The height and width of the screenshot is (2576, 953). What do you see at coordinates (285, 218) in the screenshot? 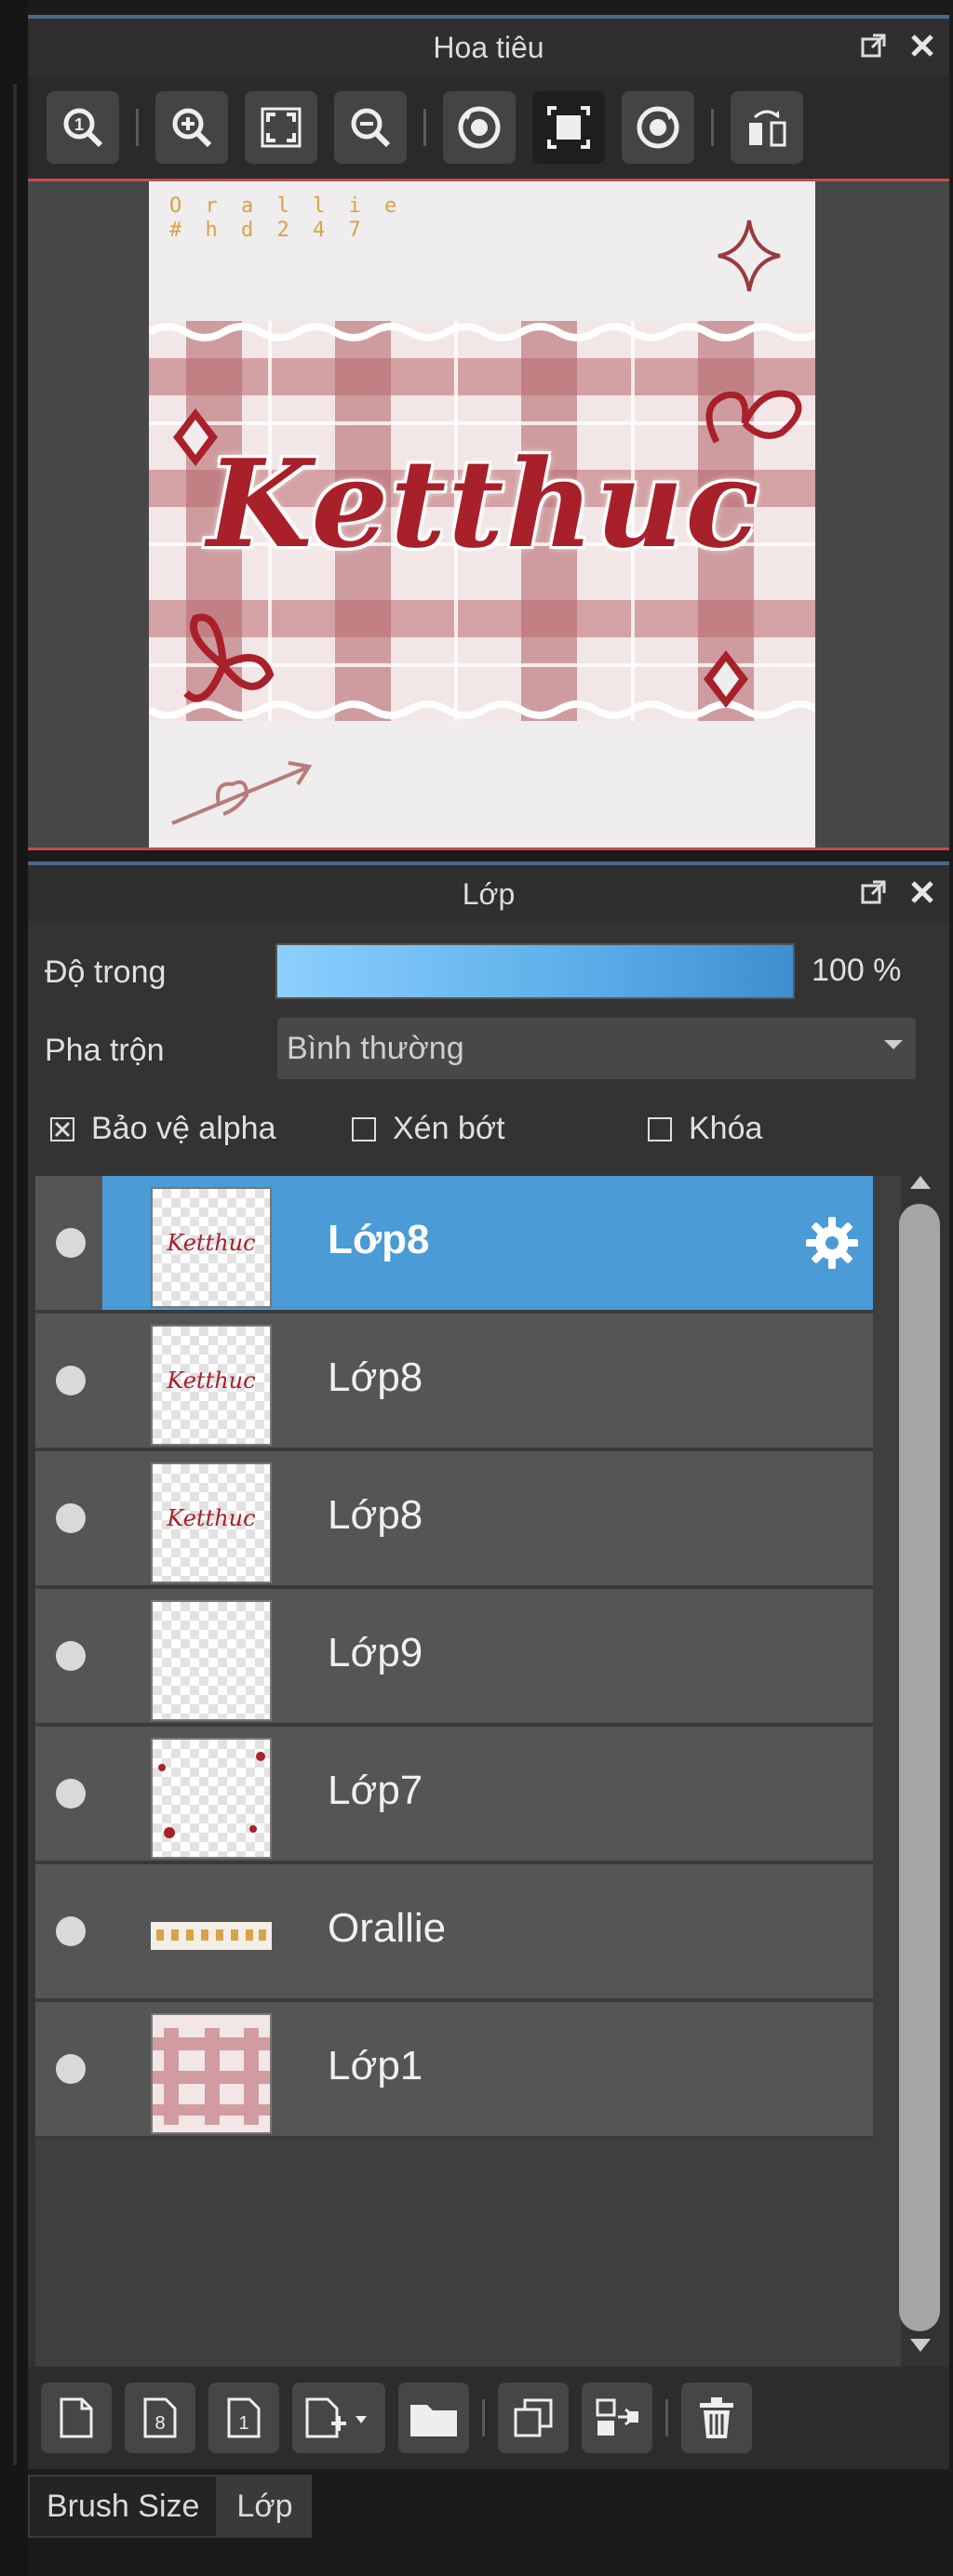
I see `signature-text: O r a l l i e # h d 2 4 7` at bounding box center [285, 218].